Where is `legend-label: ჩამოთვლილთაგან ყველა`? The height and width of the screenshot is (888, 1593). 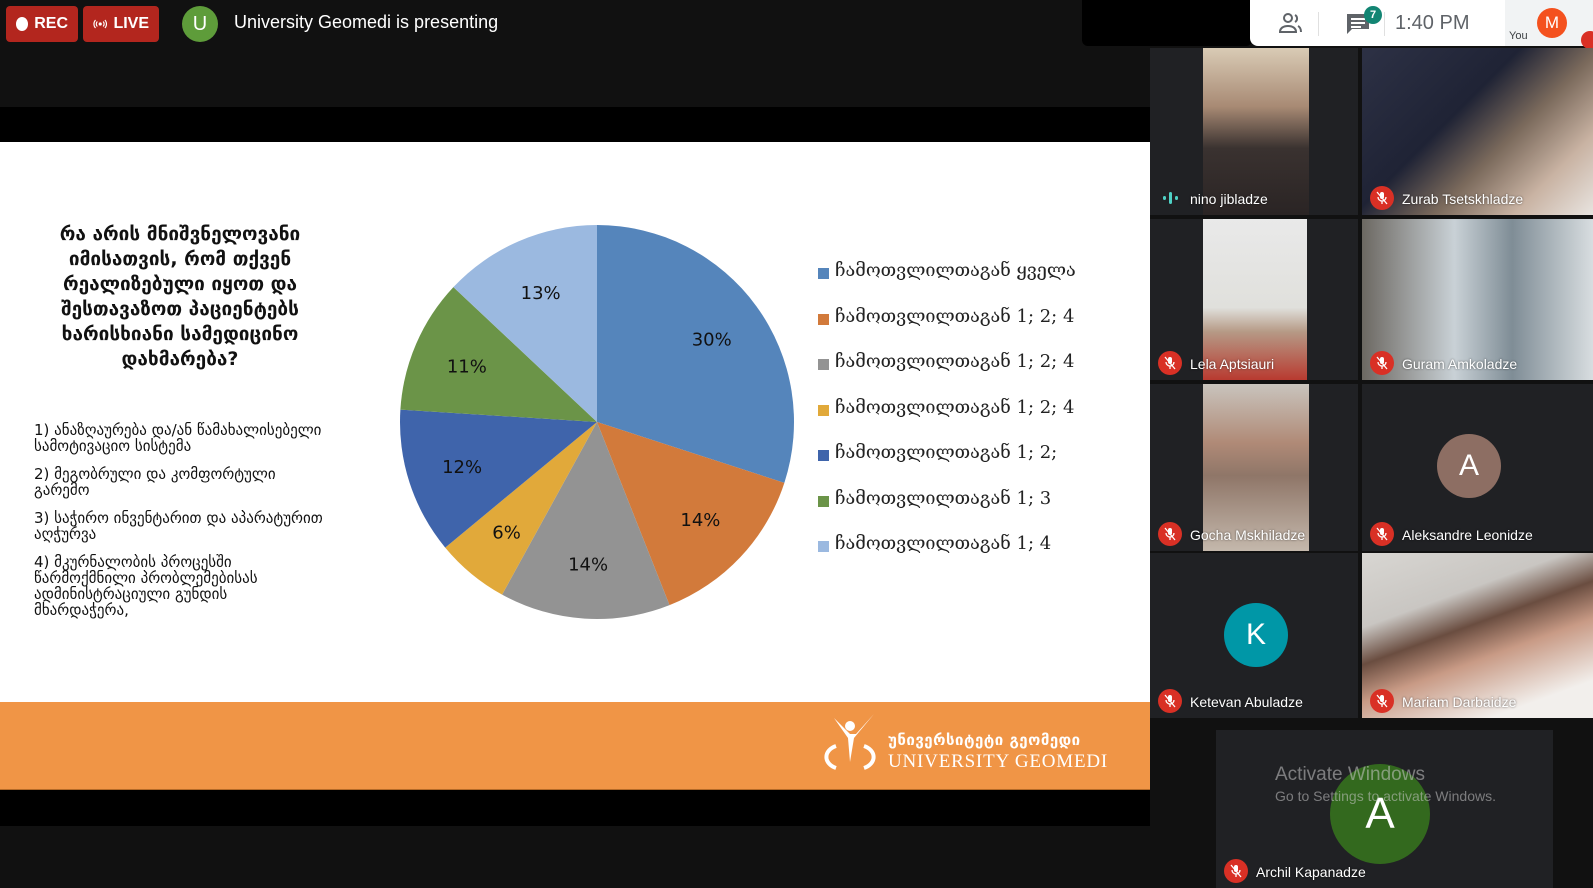
legend-label: ჩამოთვლილთაგან ყველა is located at coordinates (955, 270).